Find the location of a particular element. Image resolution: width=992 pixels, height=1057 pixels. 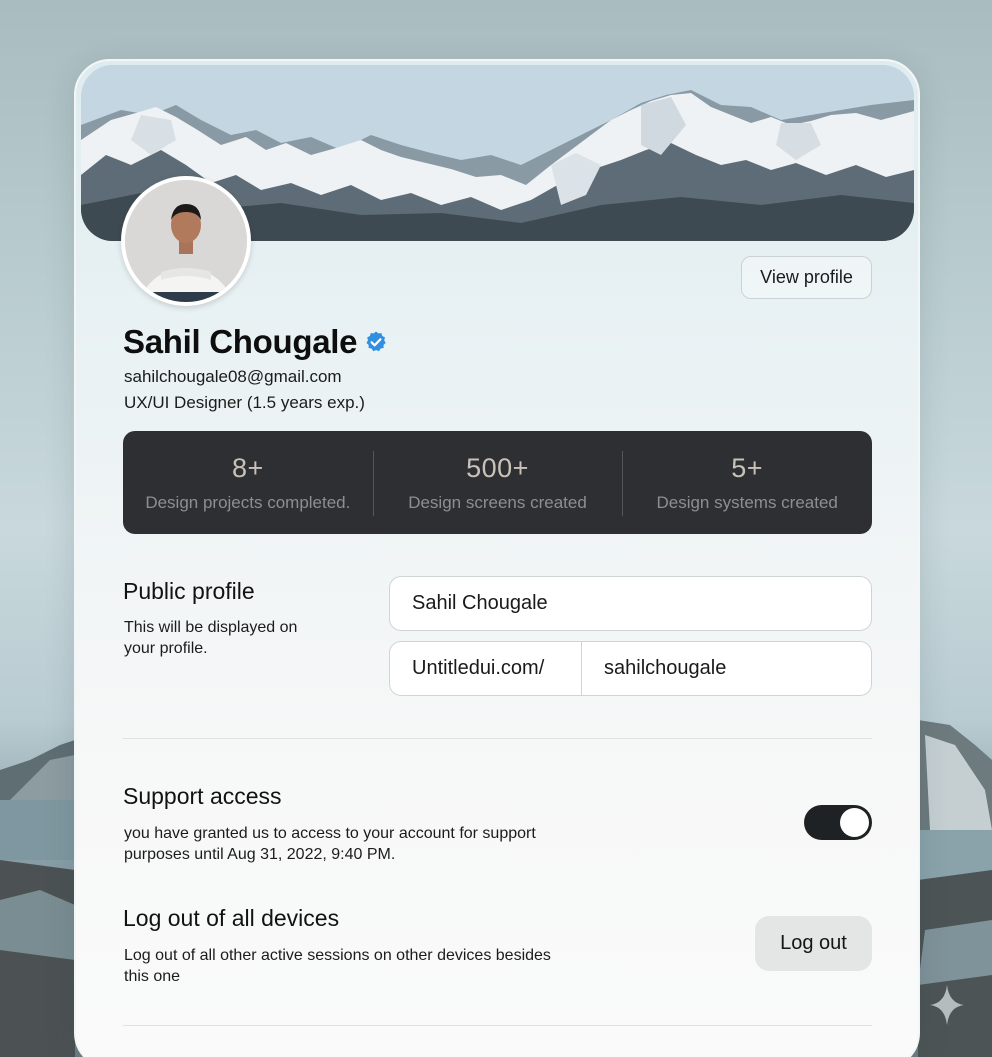

avatar is located at coordinates (186, 241).